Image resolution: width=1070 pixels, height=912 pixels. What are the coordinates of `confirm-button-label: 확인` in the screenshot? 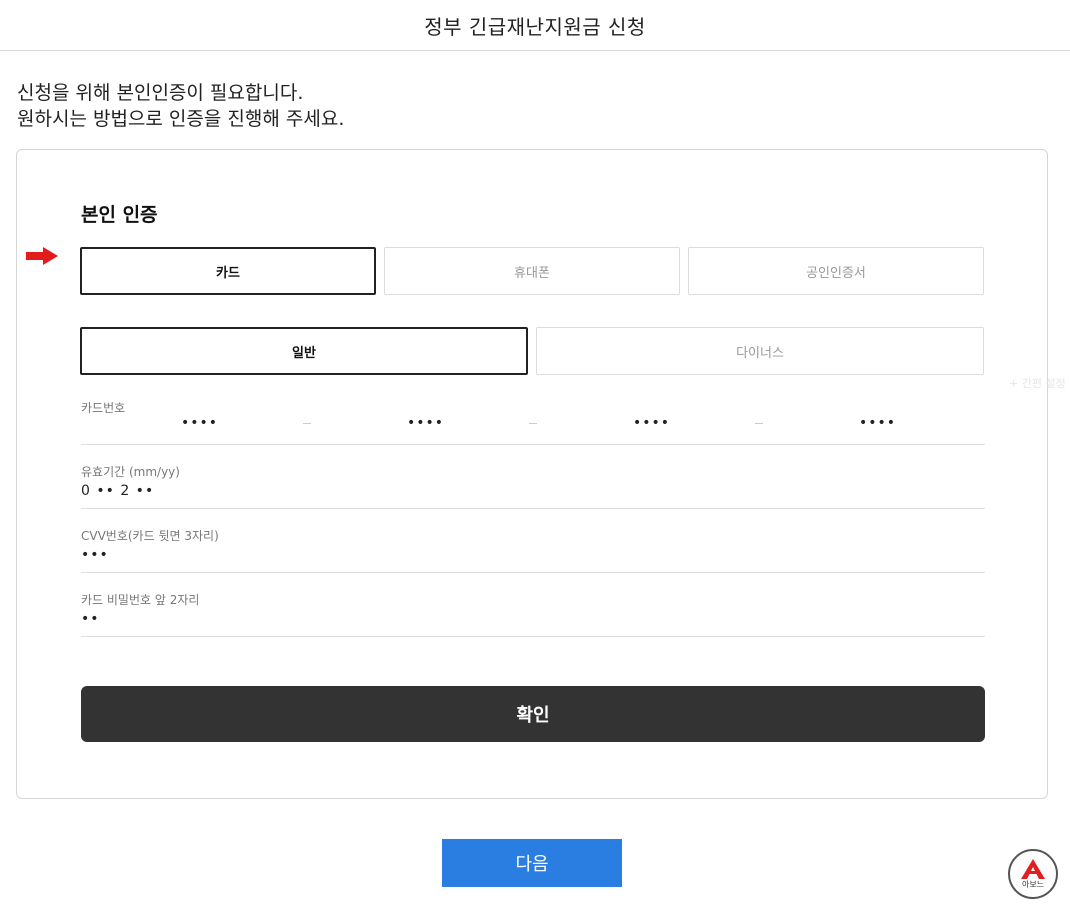 It's located at (533, 715).